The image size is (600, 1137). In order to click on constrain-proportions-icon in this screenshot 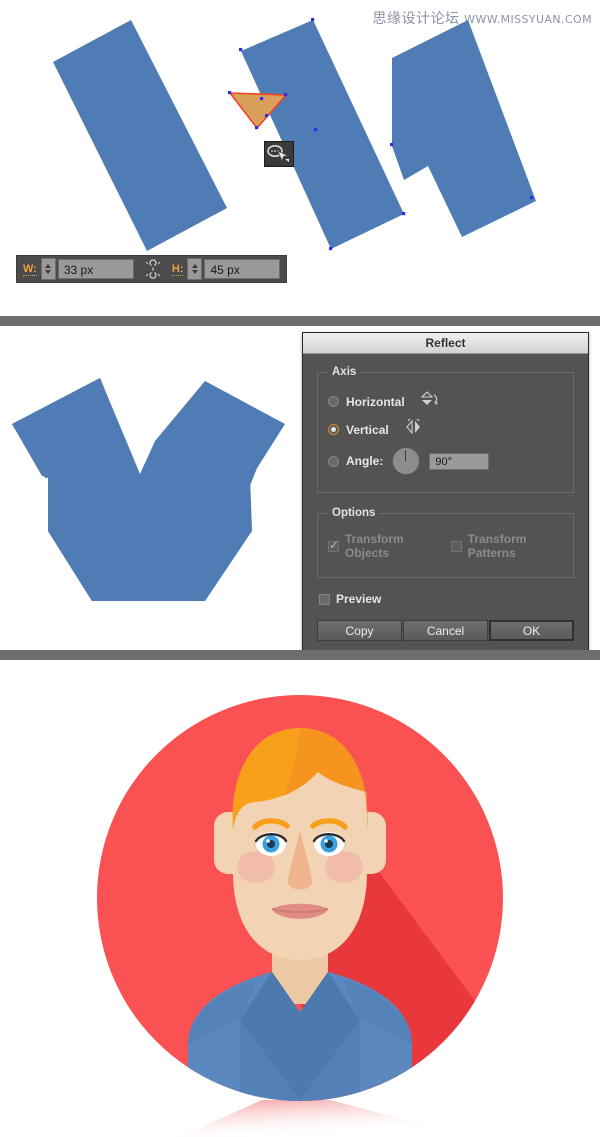, I will do `click(153, 269)`.